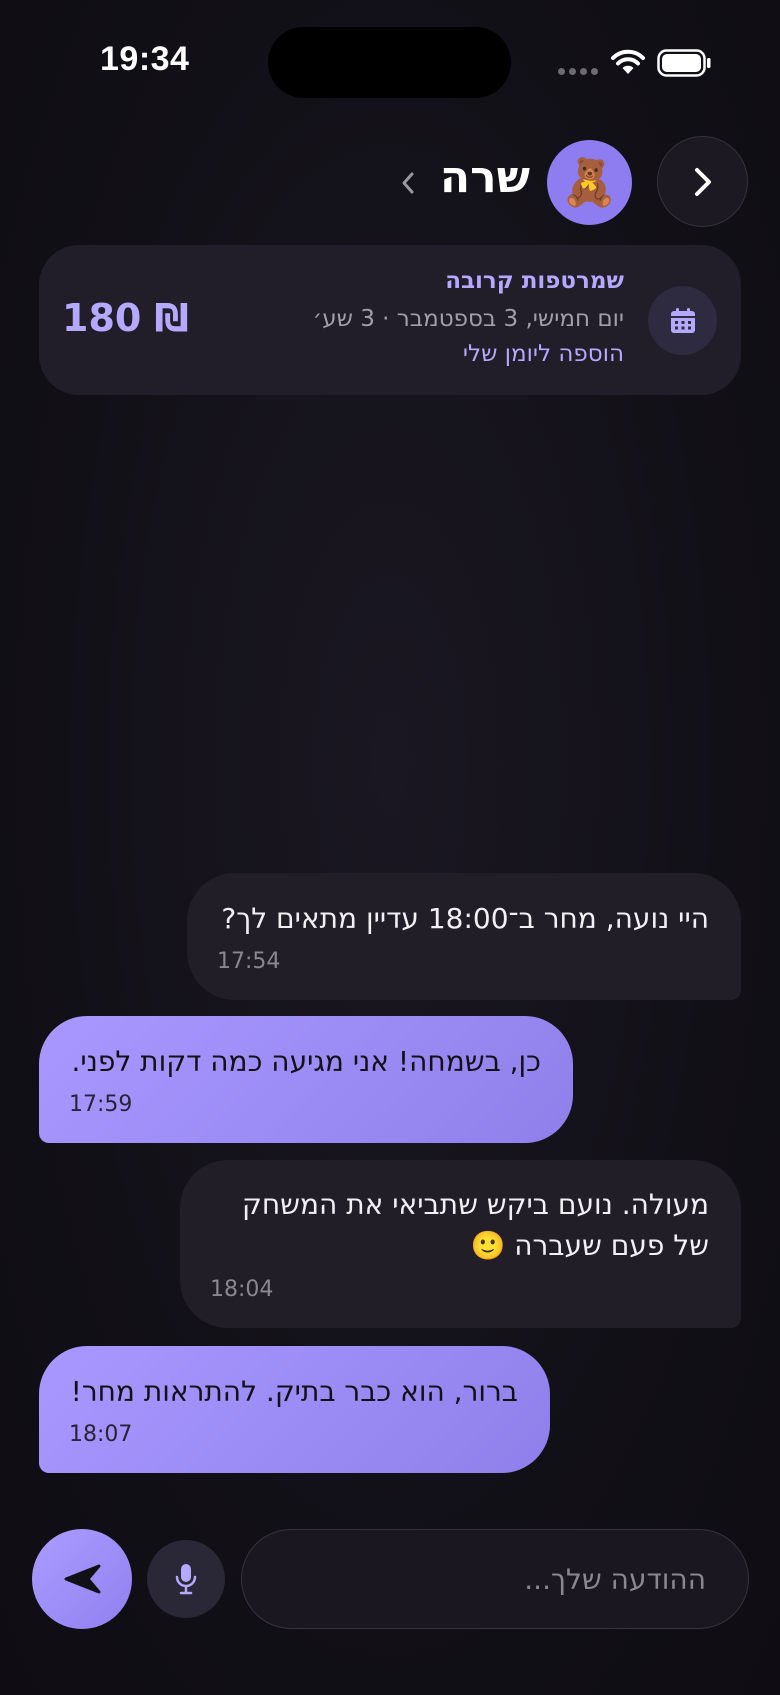 The width and height of the screenshot is (780, 1695). What do you see at coordinates (628, 61) in the screenshot?
I see `wifi-icon` at bounding box center [628, 61].